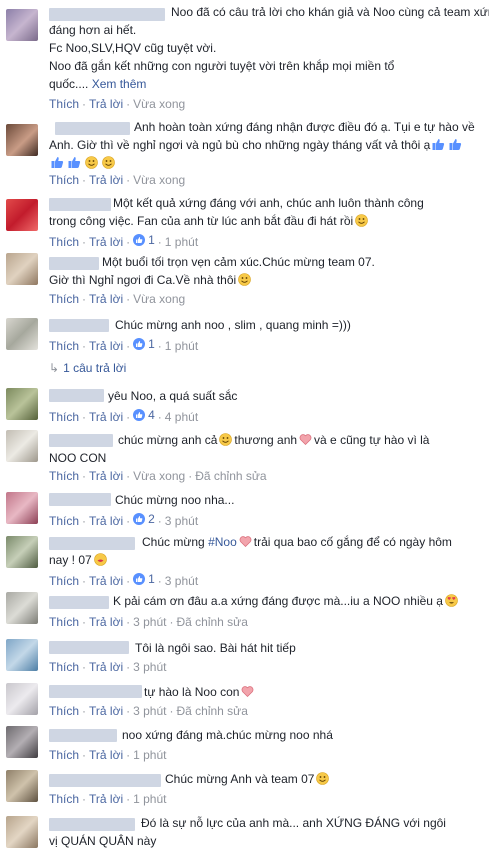 Image resolution: width=489 pixels, height=854 pixels. I want to click on comment-text: nay ! 07, so click(70, 560).